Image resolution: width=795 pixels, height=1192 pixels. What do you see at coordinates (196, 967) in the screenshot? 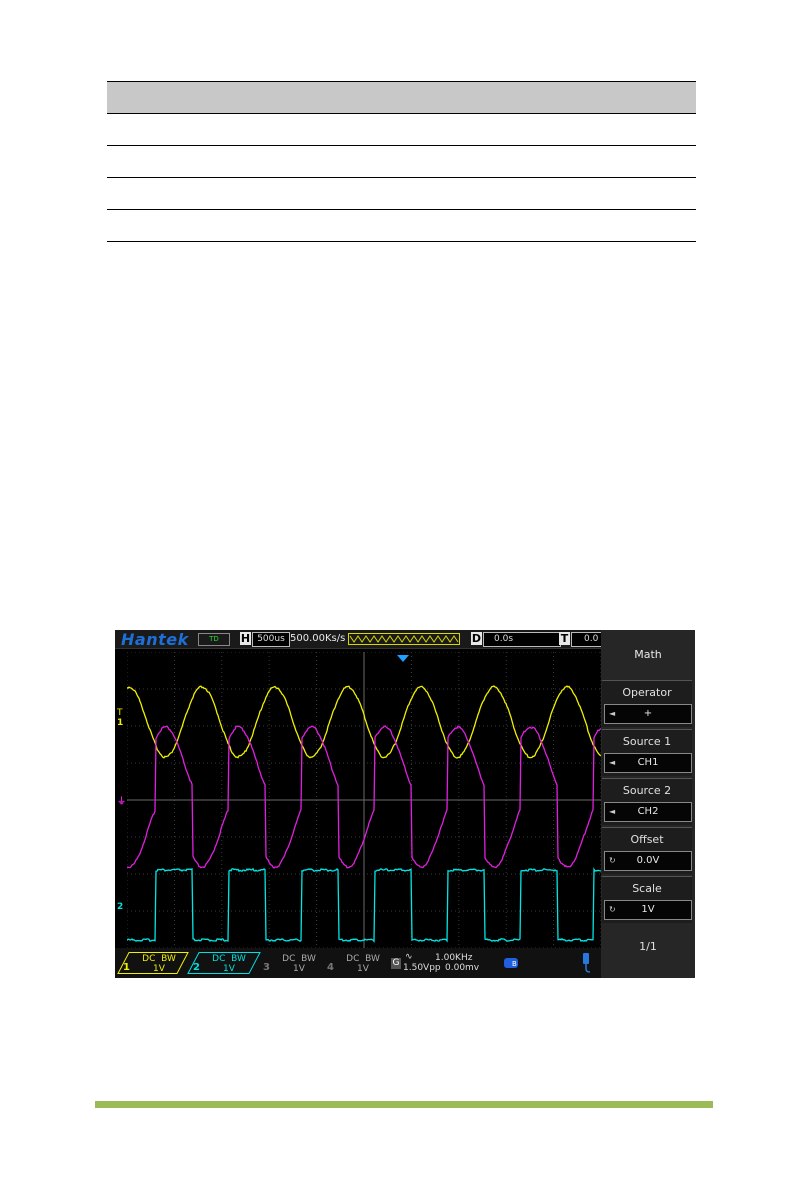
I see `ch2-number: 2` at bounding box center [196, 967].